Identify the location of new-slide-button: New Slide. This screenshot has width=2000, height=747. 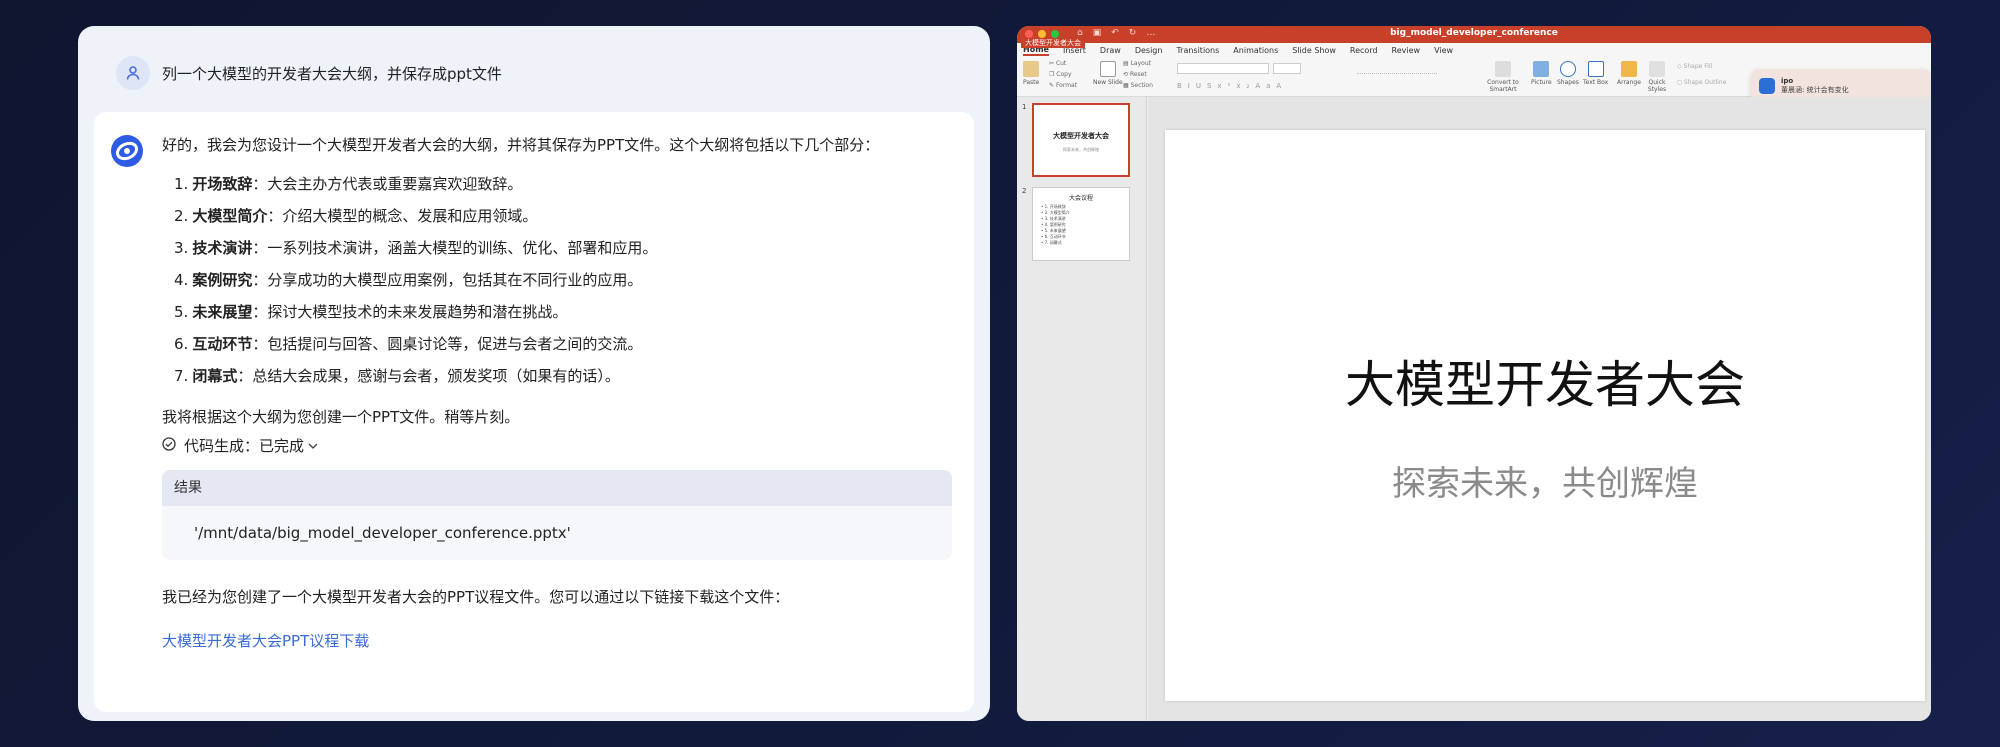
(1108, 73).